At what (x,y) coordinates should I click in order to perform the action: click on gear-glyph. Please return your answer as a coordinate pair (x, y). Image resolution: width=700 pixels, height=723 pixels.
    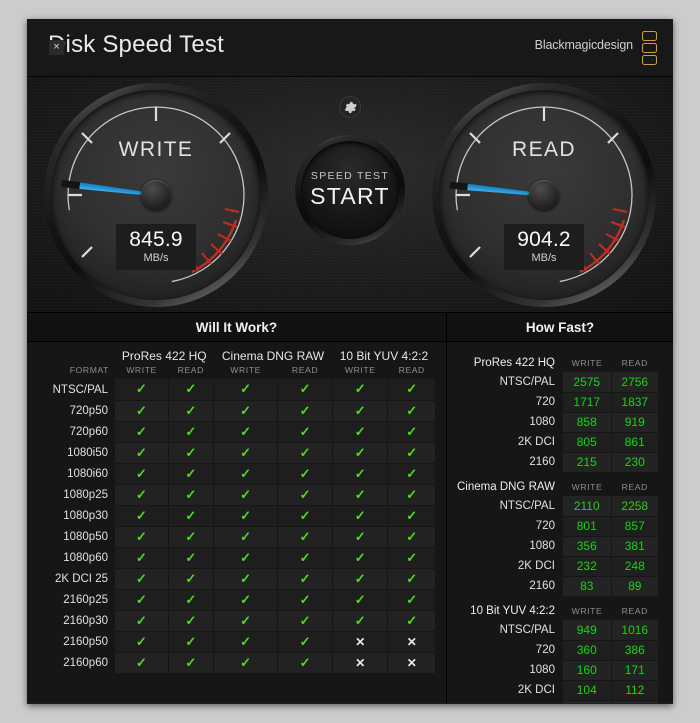
    Looking at the image, I should click on (350, 107).